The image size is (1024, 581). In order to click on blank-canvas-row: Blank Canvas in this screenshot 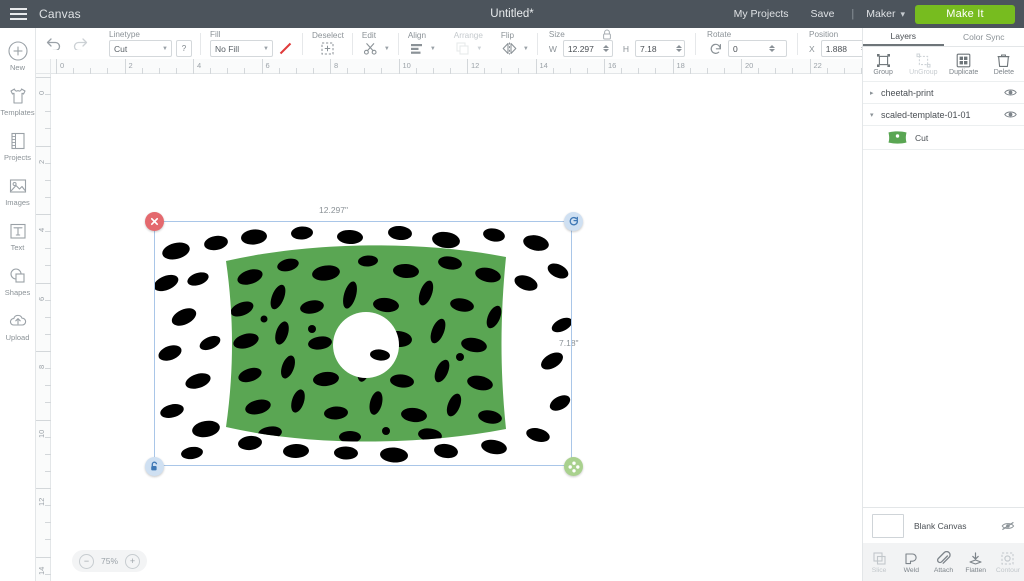, I will do `click(943, 525)`.